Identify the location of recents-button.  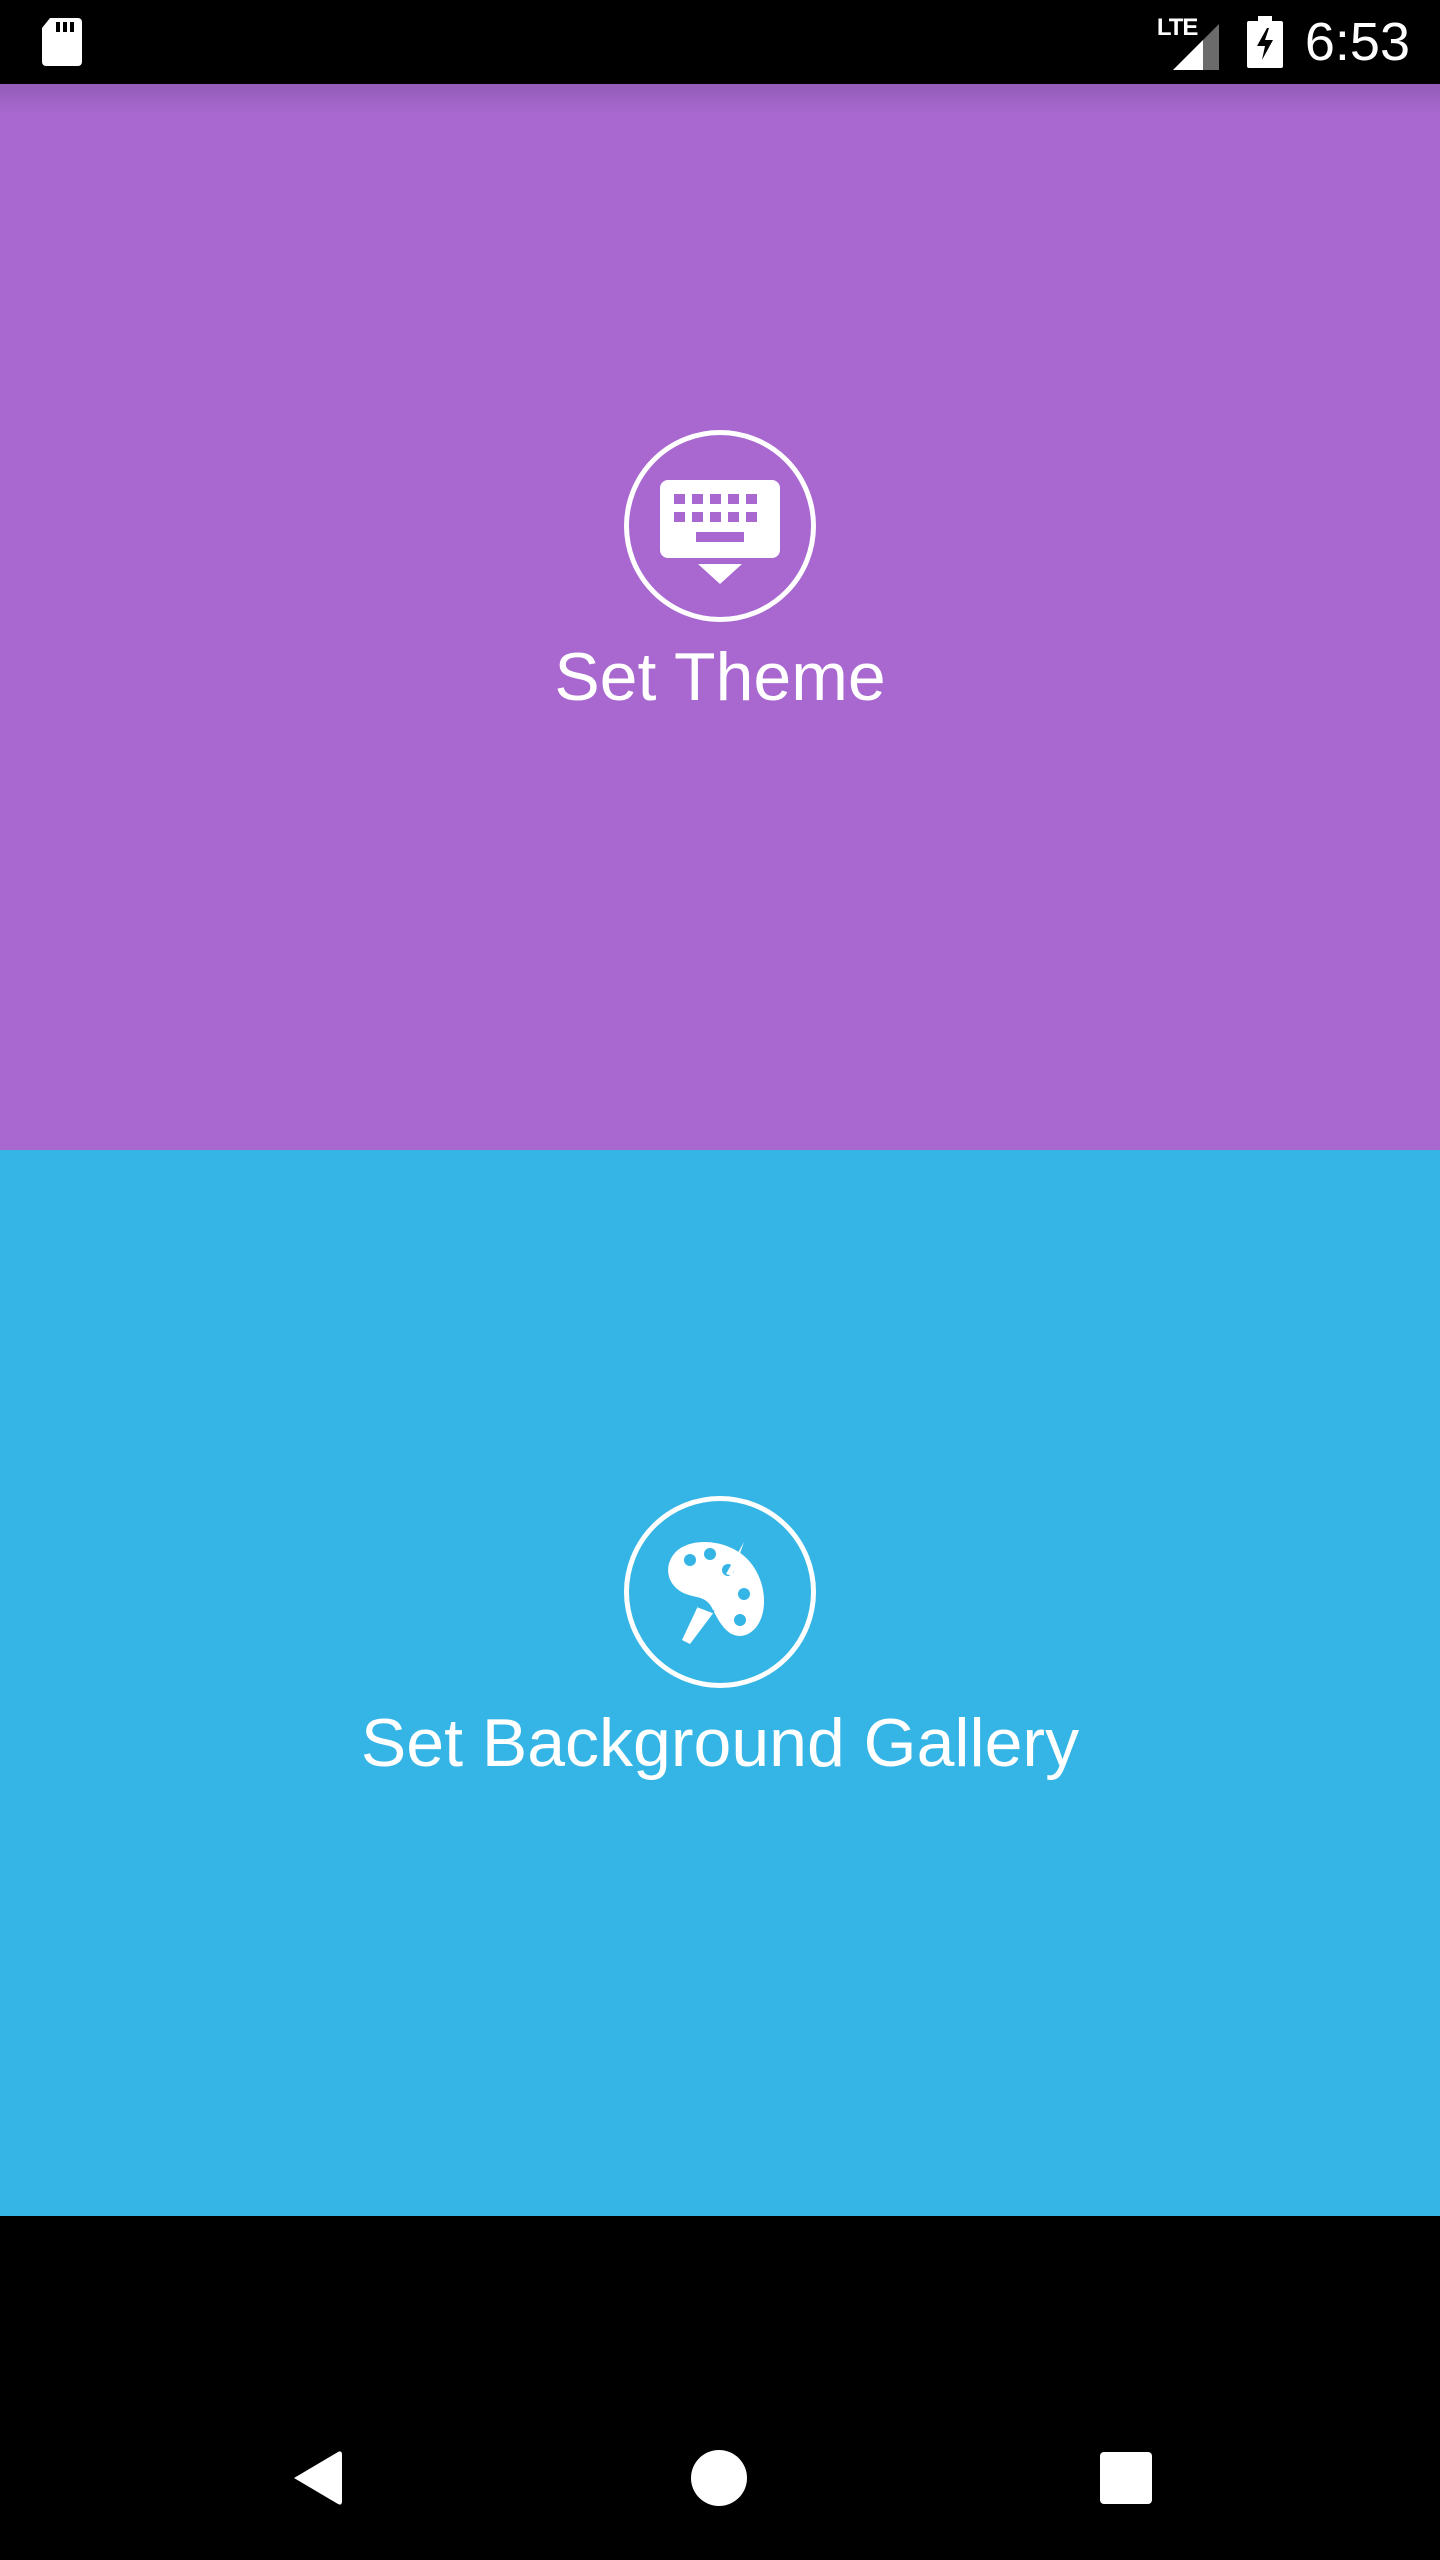
(1126, 2478).